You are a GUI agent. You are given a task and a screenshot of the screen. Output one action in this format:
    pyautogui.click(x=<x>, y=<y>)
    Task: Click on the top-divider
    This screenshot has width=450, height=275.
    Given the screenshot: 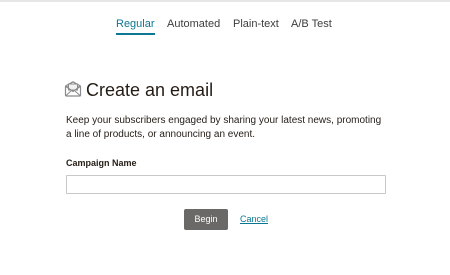 What is the action you would take?
    pyautogui.click(x=225, y=1)
    